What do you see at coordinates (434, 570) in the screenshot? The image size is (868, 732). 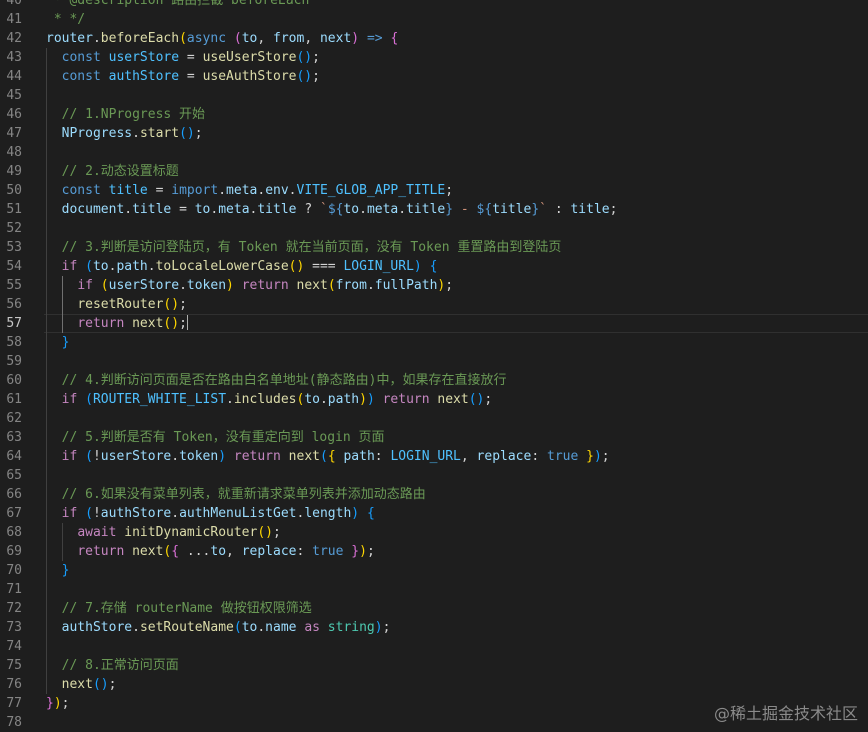 I see `code-line: 70 }` at bounding box center [434, 570].